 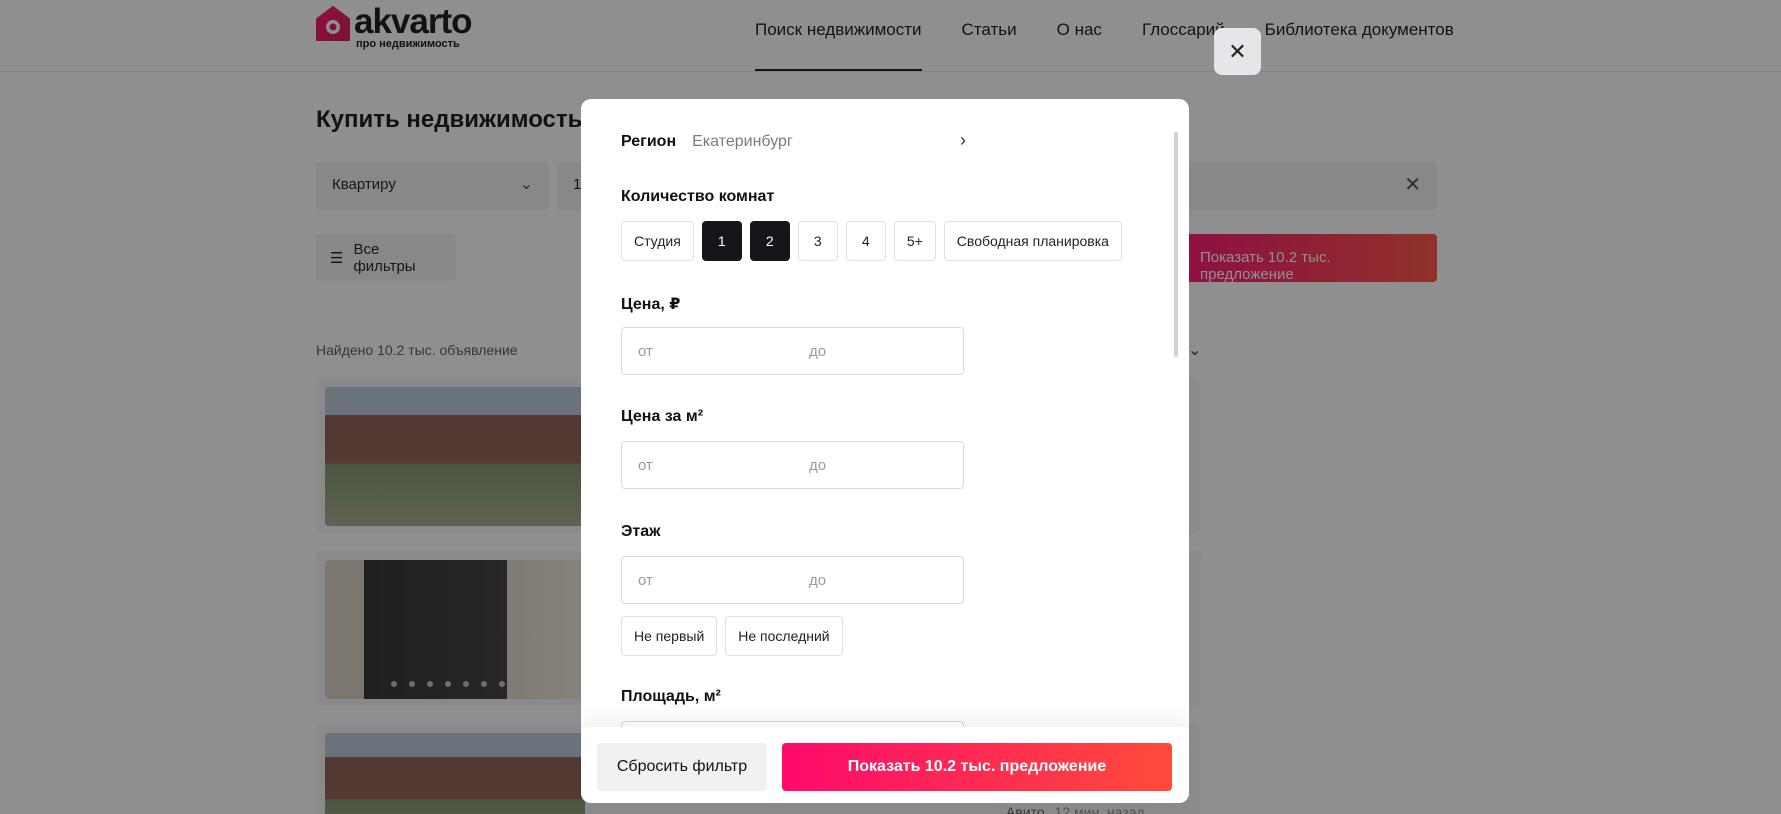 I want to click on area-title: Площадь, м², so click(x=671, y=696).